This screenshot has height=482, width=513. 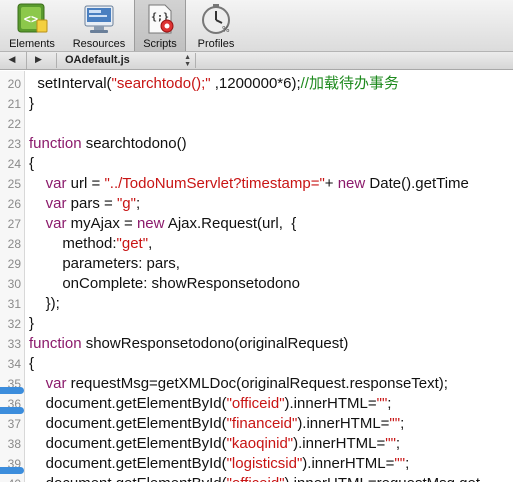 What do you see at coordinates (10, 204) in the screenshot?
I see `line-number: 26` at bounding box center [10, 204].